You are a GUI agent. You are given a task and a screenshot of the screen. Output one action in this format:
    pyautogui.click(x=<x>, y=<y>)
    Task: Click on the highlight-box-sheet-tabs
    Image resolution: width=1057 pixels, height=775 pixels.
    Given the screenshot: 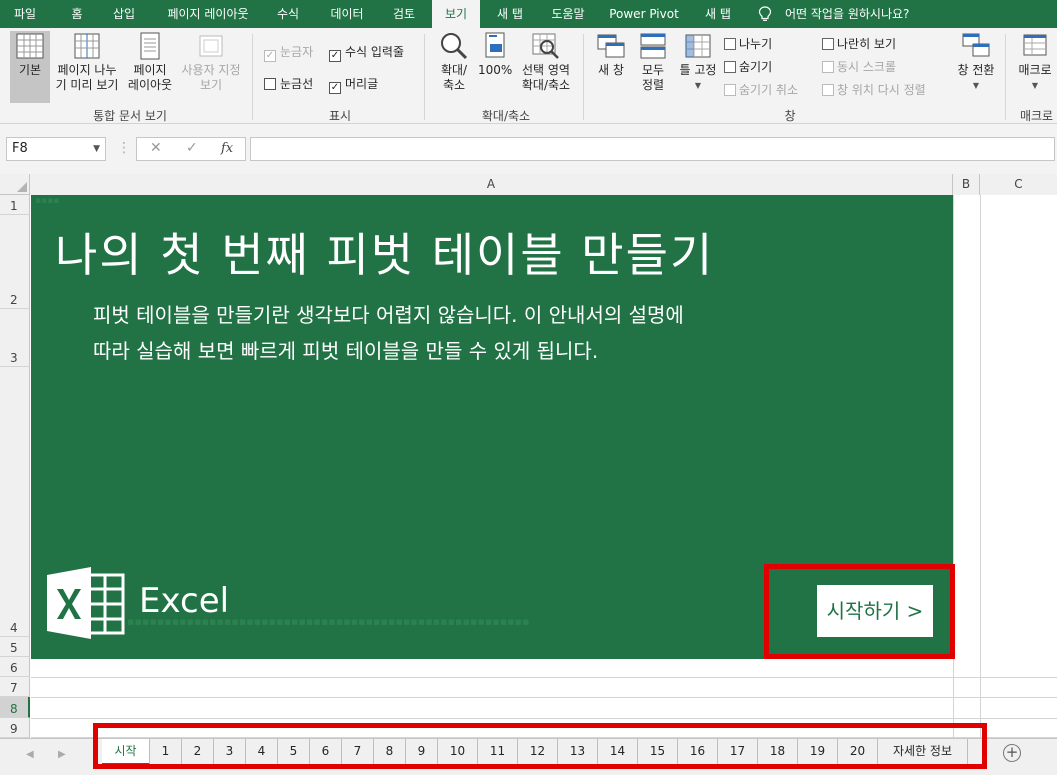 What is the action you would take?
    pyautogui.click(x=540, y=746)
    